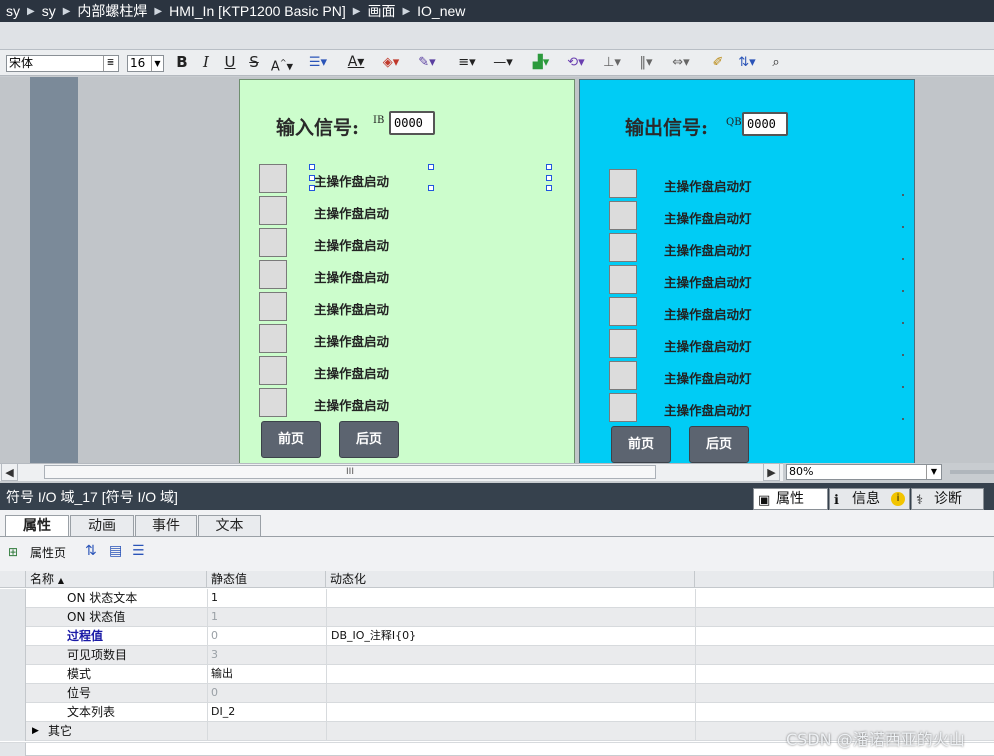 The image size is (994, 756). Describe the element at coordinates (771, 472) in the screenshot. I see `scroll-right-arrow-icon: ▶` at that location.